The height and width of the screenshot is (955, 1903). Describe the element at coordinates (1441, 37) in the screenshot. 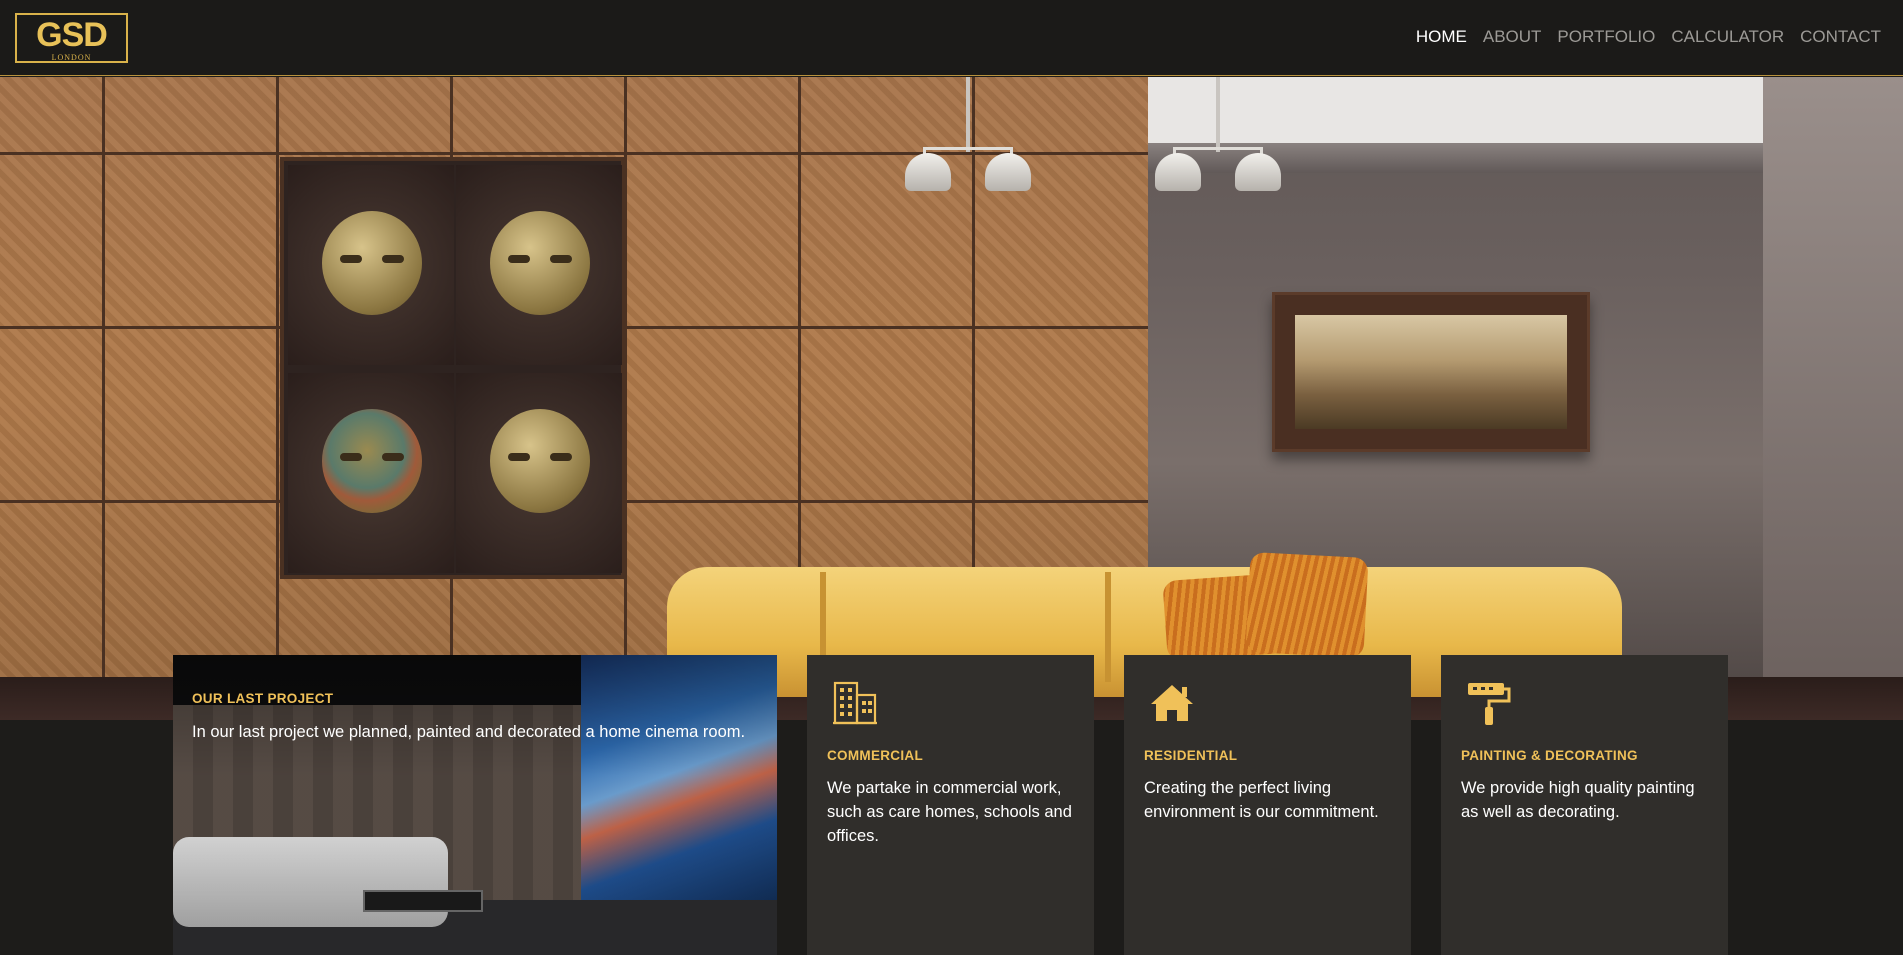

I see `nav-link-home: HOME` at that location.